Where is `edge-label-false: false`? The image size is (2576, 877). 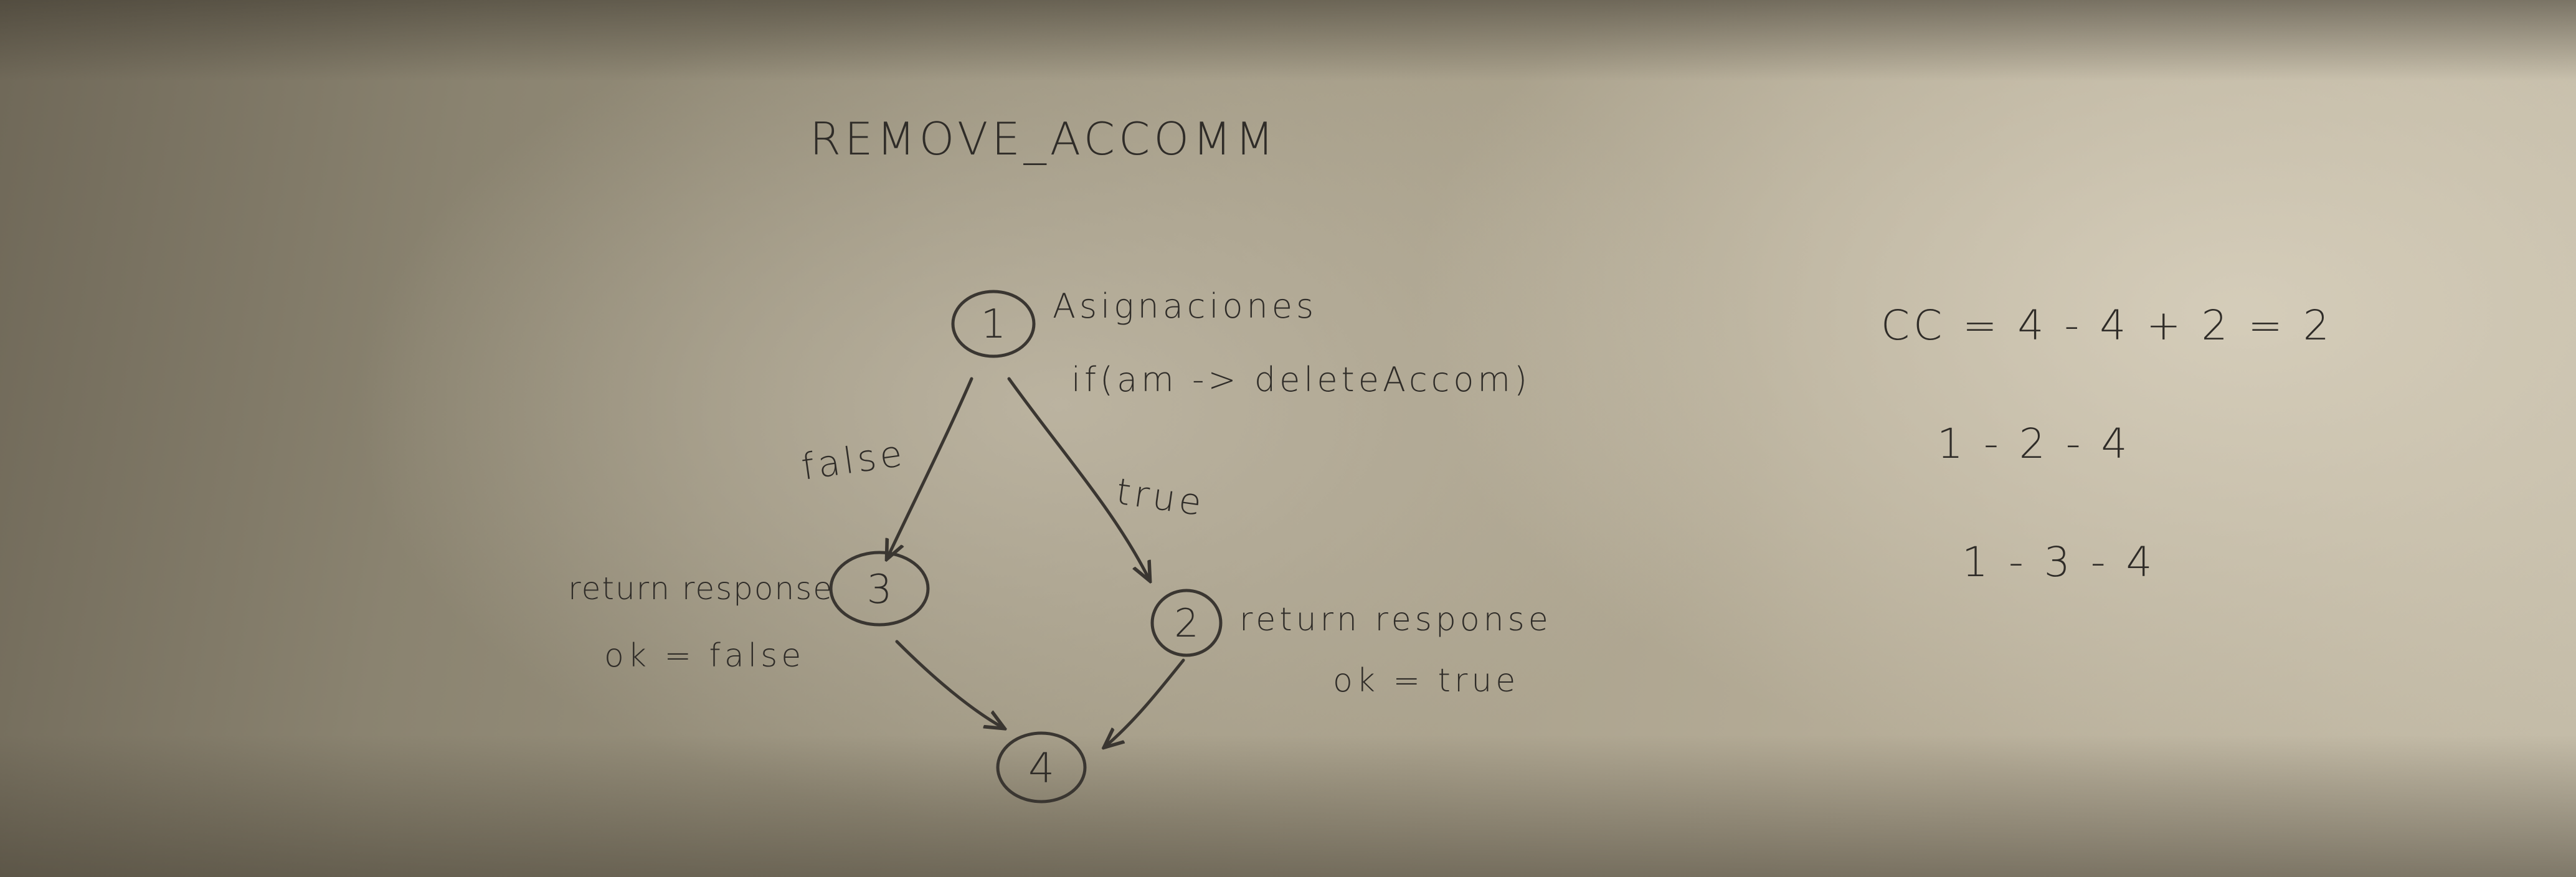
edge-label-false: false is located at coordinates (853, 460).